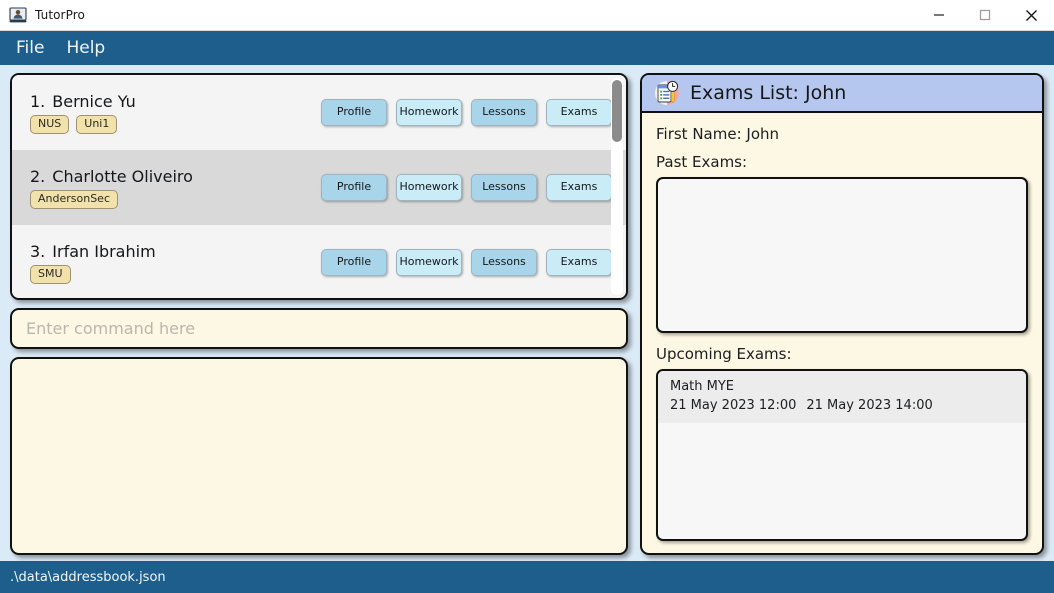 This screenshot has height=593, width=1054. I want to click on close-button, so click(1031, 15).